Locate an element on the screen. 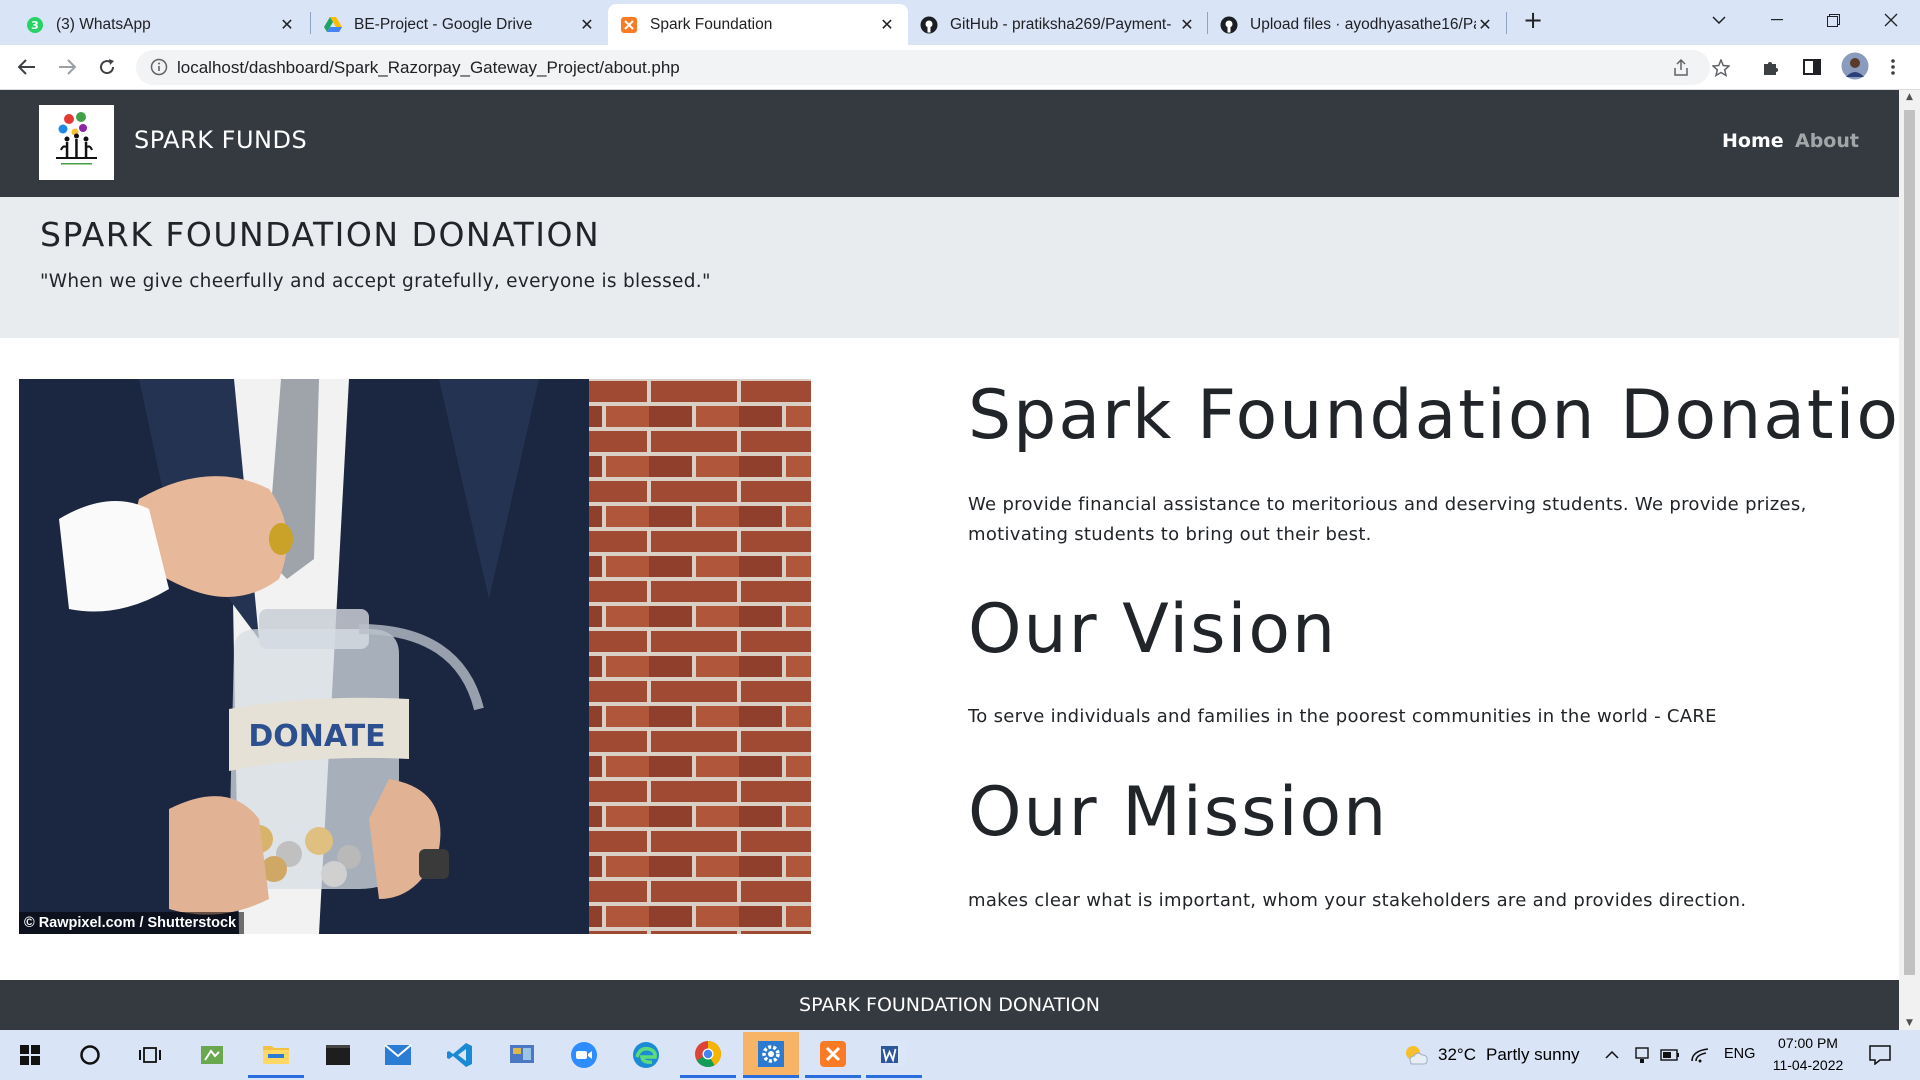 Image resolution: width=1920 pixels, height=1080 pixels. tab-github-upload: Upload files · ayodhyasathe16/Pa ✕ is located at coordinates (1357, 24).